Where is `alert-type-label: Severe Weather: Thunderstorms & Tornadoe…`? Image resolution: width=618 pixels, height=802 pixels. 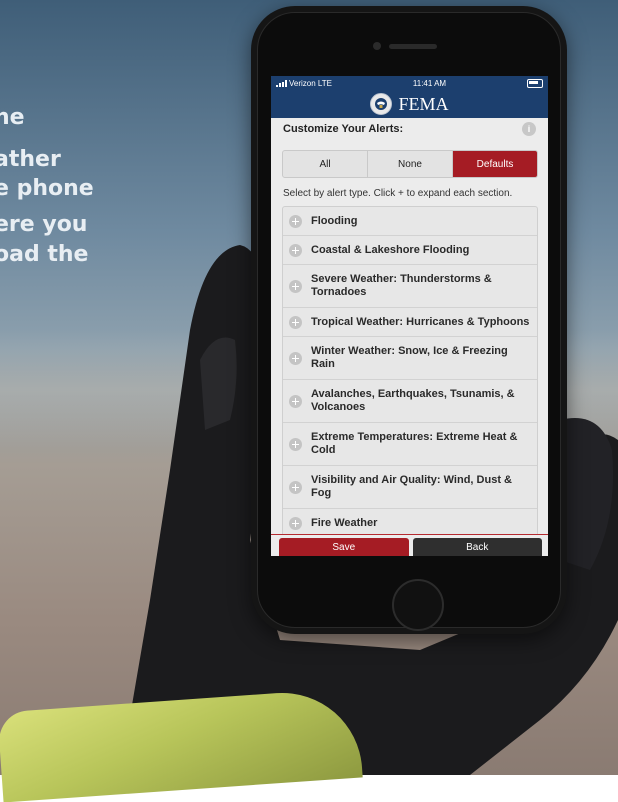 alert-type-label: Severe Weather: Thunderstorms & Tornadoe… is located at coordinates (401, 285).